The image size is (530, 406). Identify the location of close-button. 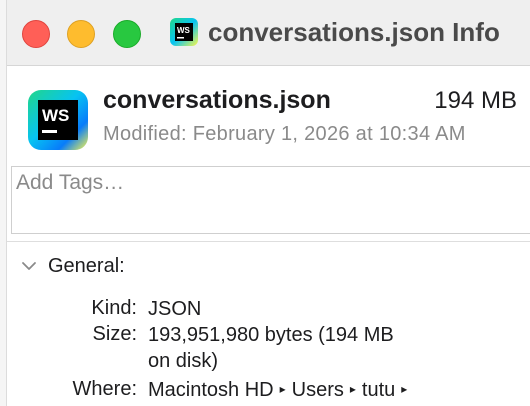
(36, 34).